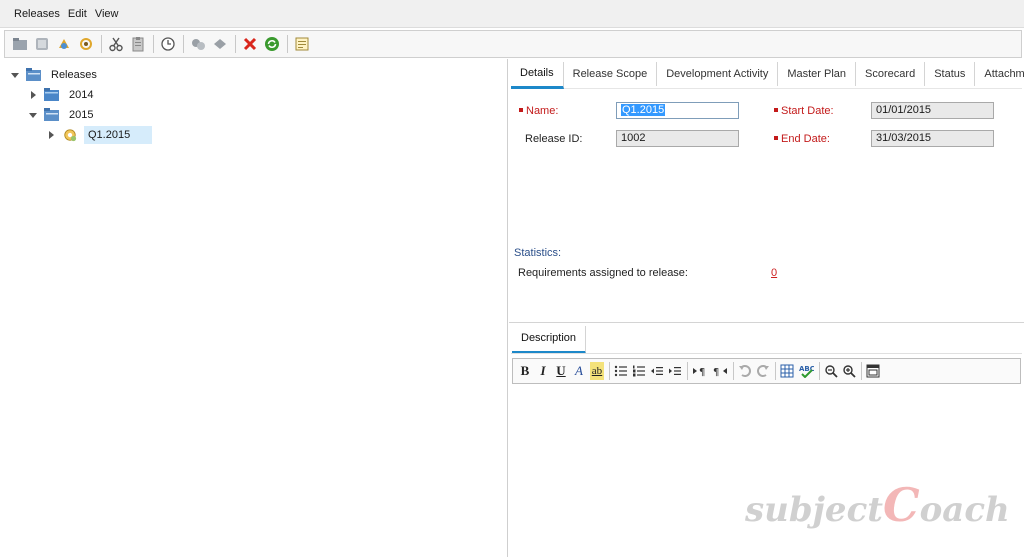  Describe the element at coordinates (677, 138) in the screenshot. I see `release-id-field: 1002` at that location.